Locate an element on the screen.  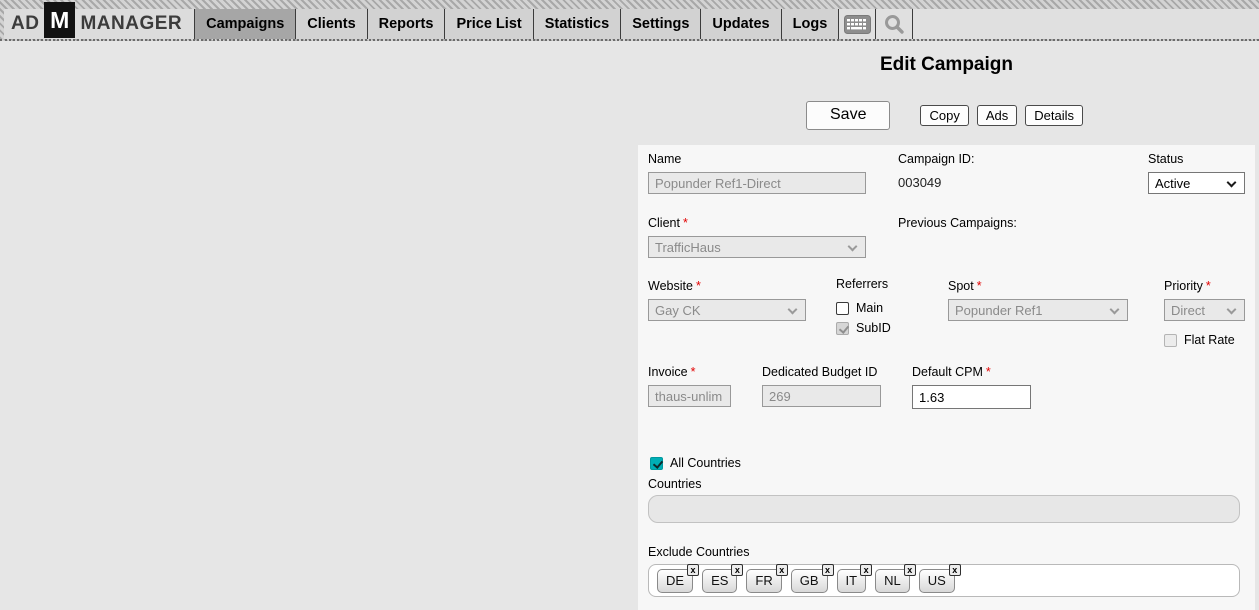
exclude-countries-label: Exclude Countries is located at coordinates (699, 552).